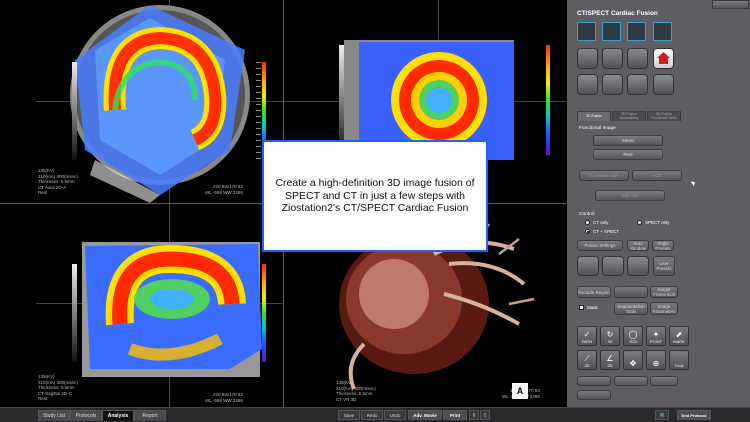 Image resolution: width=750 pixels, height=422 pixels. What do you see at coordinates (150, 415) in the screenshot?
I see `tab-report: Report` at bounding box center [150, 415].